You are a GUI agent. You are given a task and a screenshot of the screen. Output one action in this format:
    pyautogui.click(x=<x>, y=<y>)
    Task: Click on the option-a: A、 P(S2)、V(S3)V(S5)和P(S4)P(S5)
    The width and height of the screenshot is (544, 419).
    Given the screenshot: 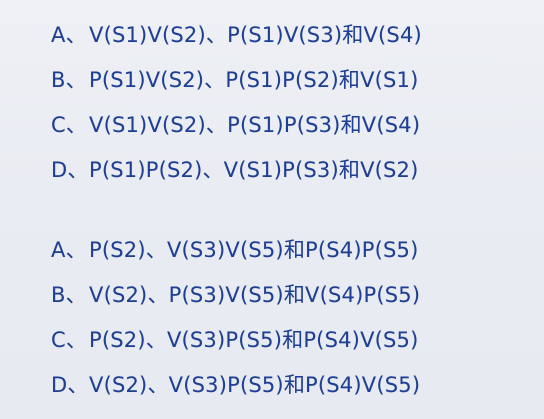 What is the action you would take?
    pyautogui.click(x=292, y=248)
    